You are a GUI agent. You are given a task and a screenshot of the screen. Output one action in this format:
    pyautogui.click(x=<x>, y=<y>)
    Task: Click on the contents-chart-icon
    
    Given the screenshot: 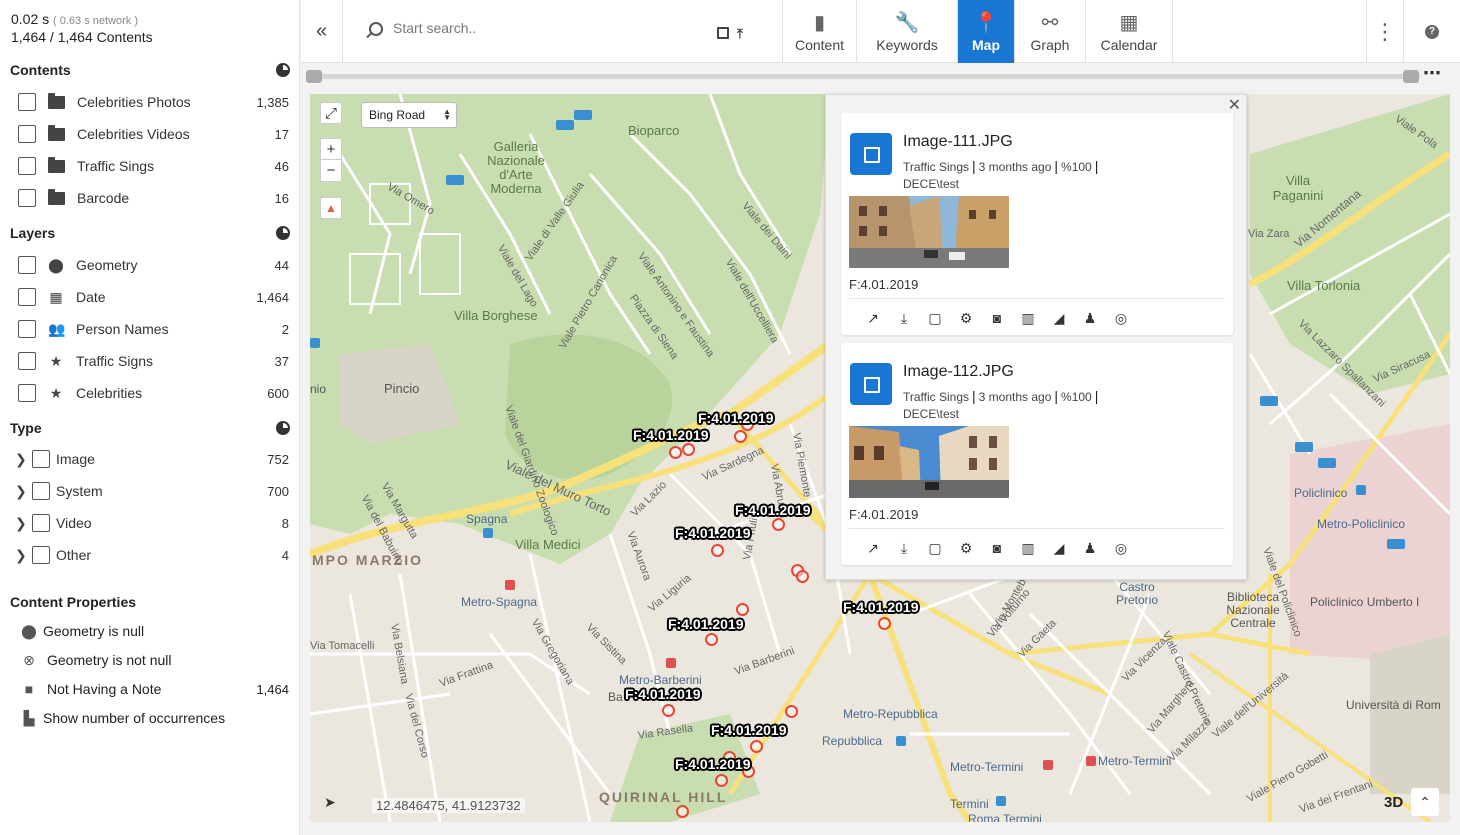 What is the action you would take?
    pyautogui.click(x=283, y=70)
    